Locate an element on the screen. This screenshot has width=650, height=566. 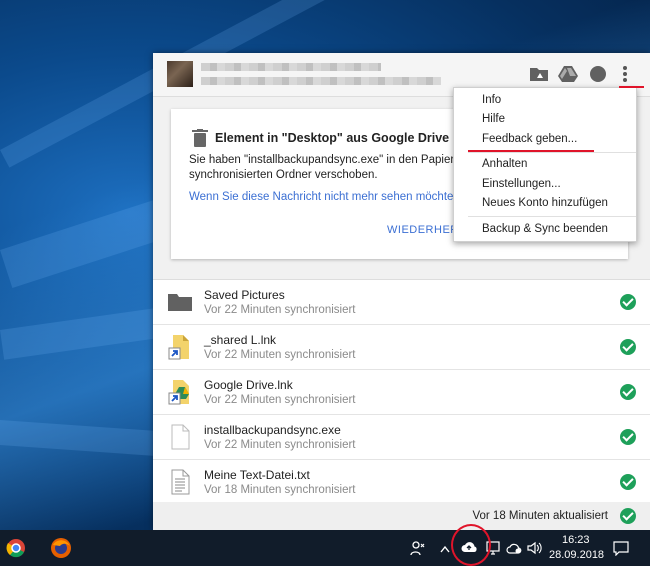
file-name: installbackupandsync.exe is located at coordinates (272, 430).